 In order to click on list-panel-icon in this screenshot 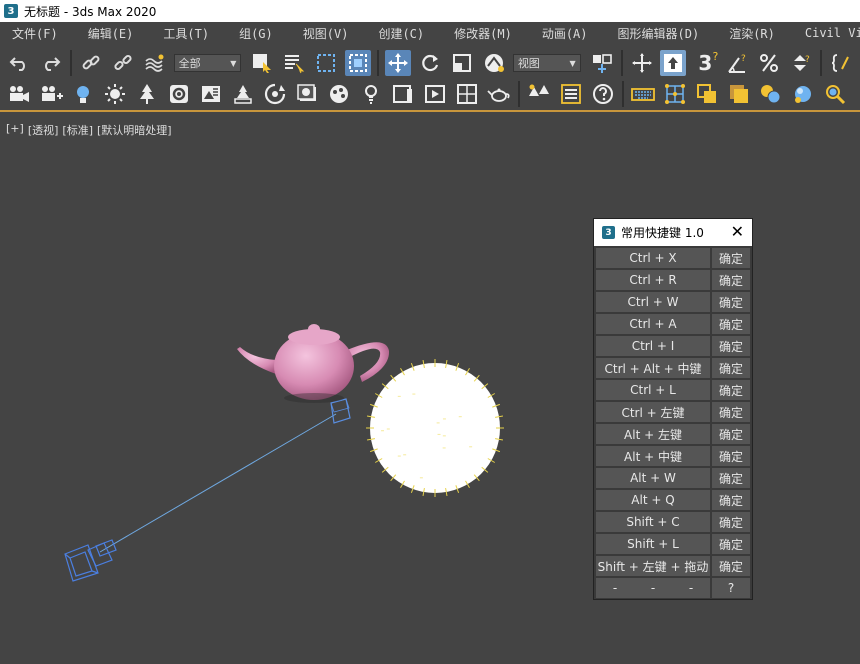, I will do `click(571, 94)`.